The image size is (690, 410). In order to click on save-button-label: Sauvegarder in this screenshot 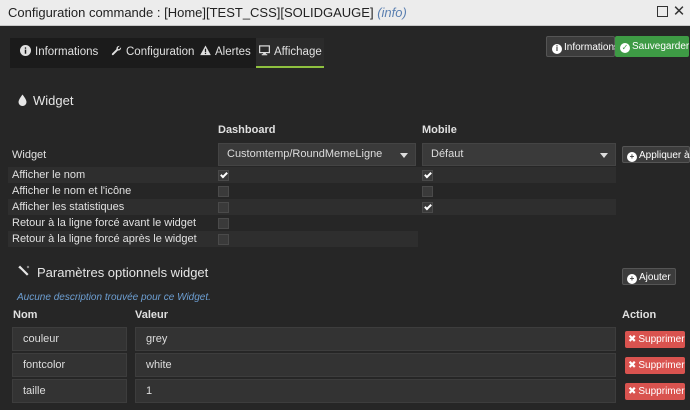, I will do `click(661, 46)`.